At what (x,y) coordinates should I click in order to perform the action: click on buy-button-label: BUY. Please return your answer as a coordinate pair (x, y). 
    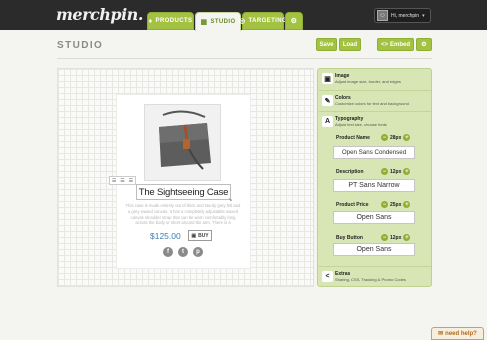
    Looking at the image, I should click on (203, 235).